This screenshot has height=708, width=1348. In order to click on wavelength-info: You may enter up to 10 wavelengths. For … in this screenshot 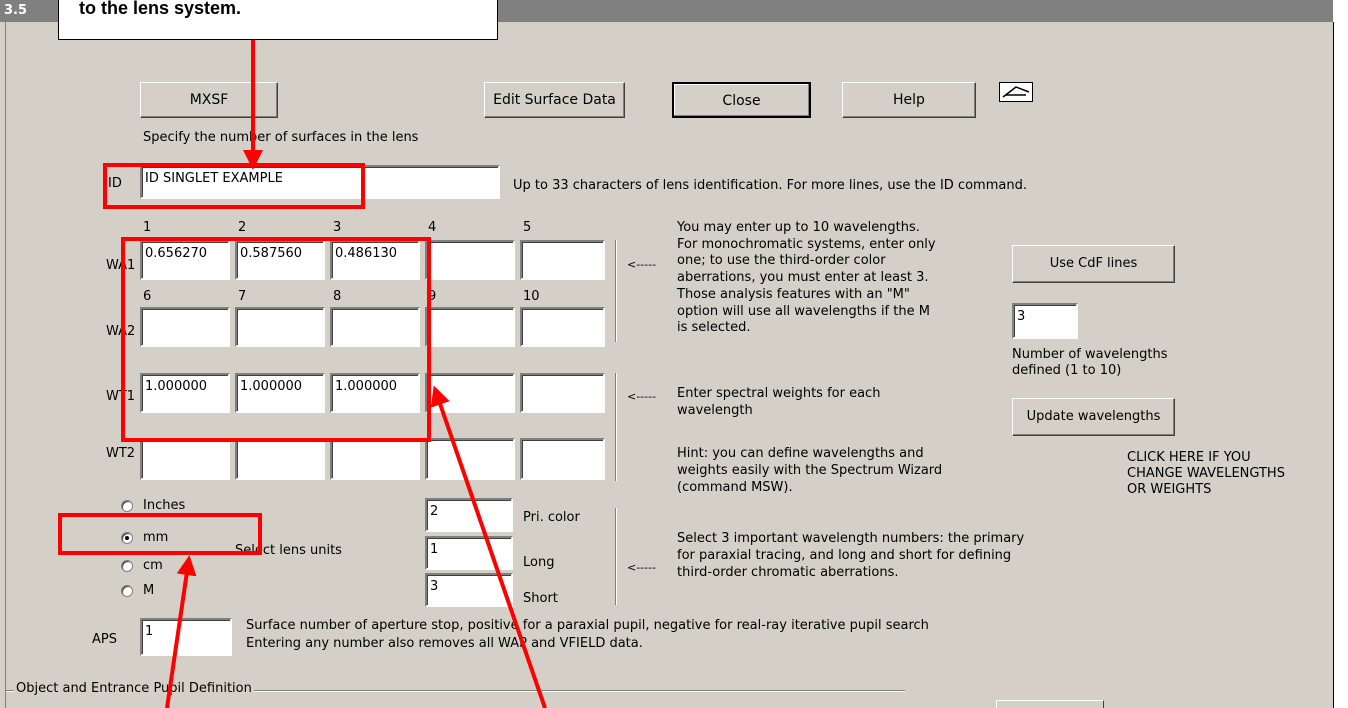, I will do `click(806, 278)`.